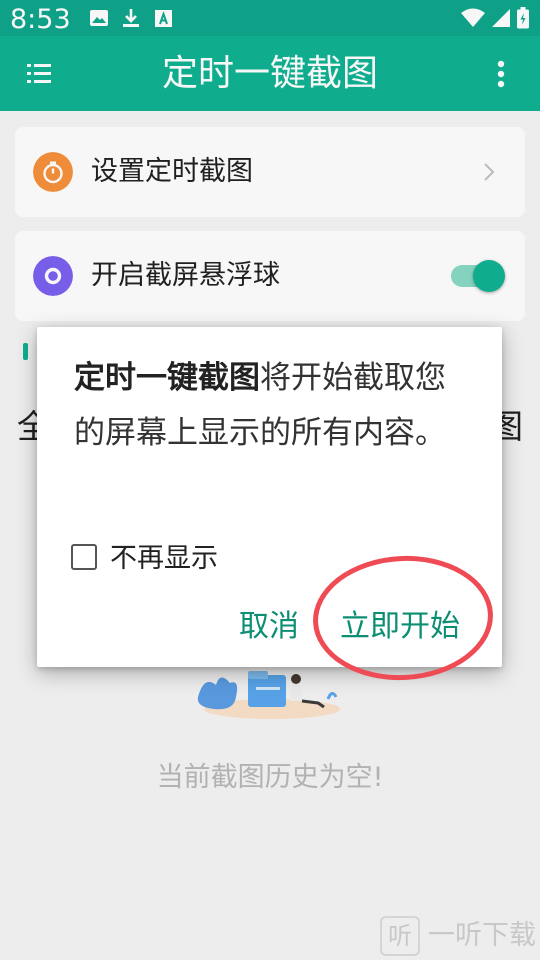 The image size is (540, 960). What do you see at coordinates (84, 557) in the screenshot?
I see `checkbox-box` at bounding box center [84, 557].